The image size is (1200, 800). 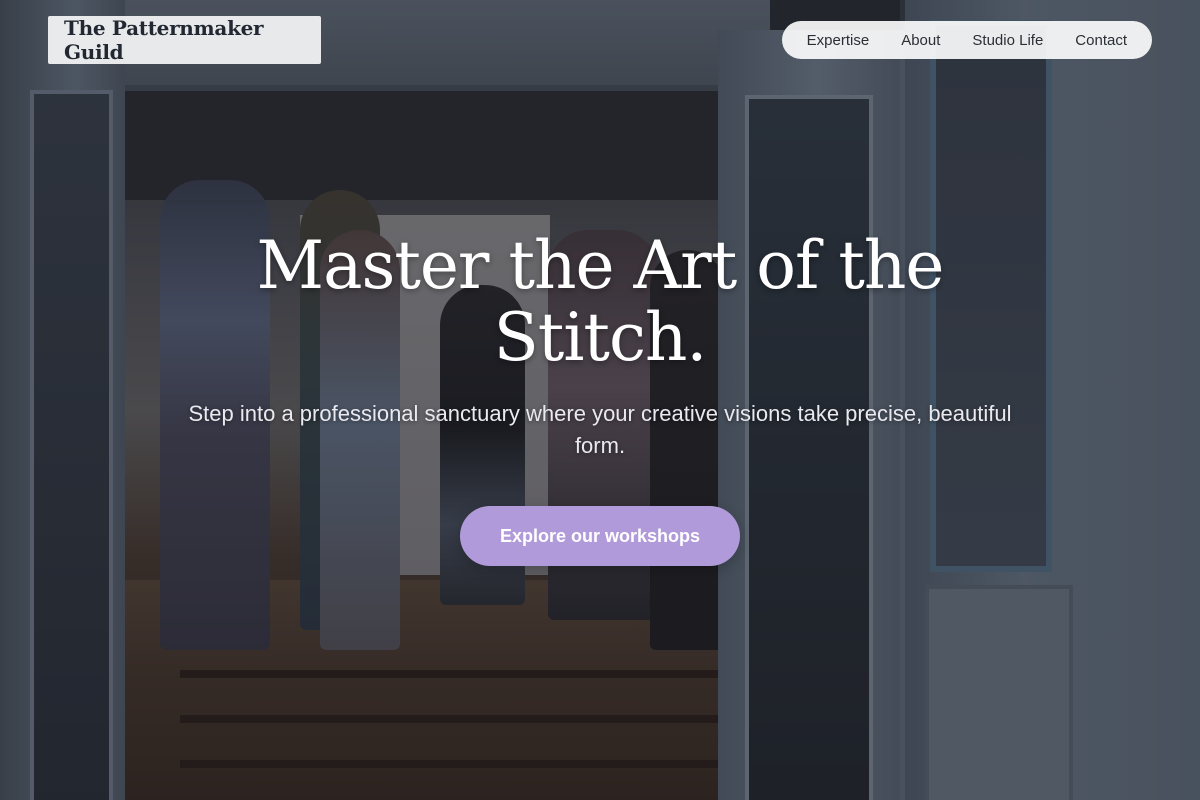 What do you see at coordinates (600, 301) in the screenshot?
I see `hero-title: Master the Art of the Stitch.` at bounding box center [600, 301].